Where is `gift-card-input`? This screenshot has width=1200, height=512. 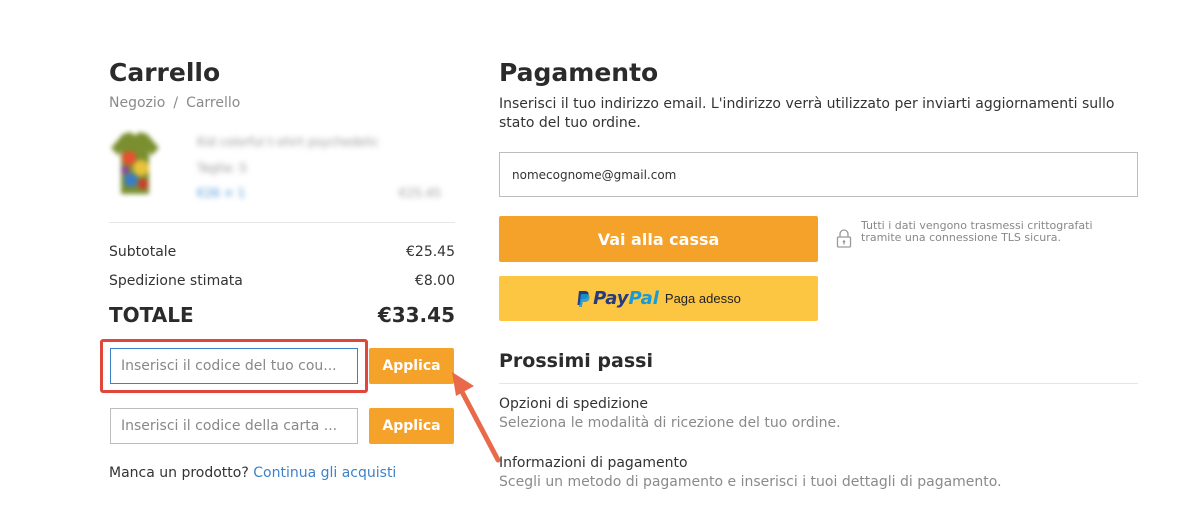 gift-card-input is located at coordinates (234, 426).